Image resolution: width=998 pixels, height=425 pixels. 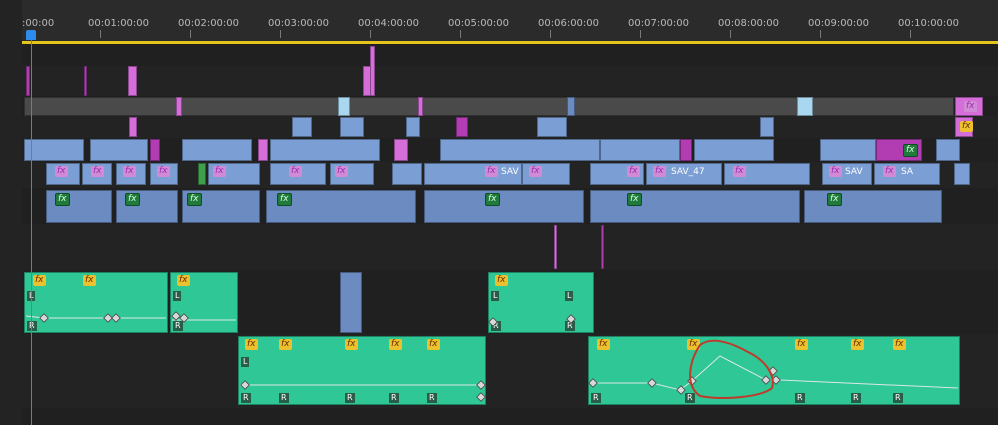 What do you see at coordinates (351, 302) in the screenshot?
I see `audio-clip` at bounding box center [351, 302].